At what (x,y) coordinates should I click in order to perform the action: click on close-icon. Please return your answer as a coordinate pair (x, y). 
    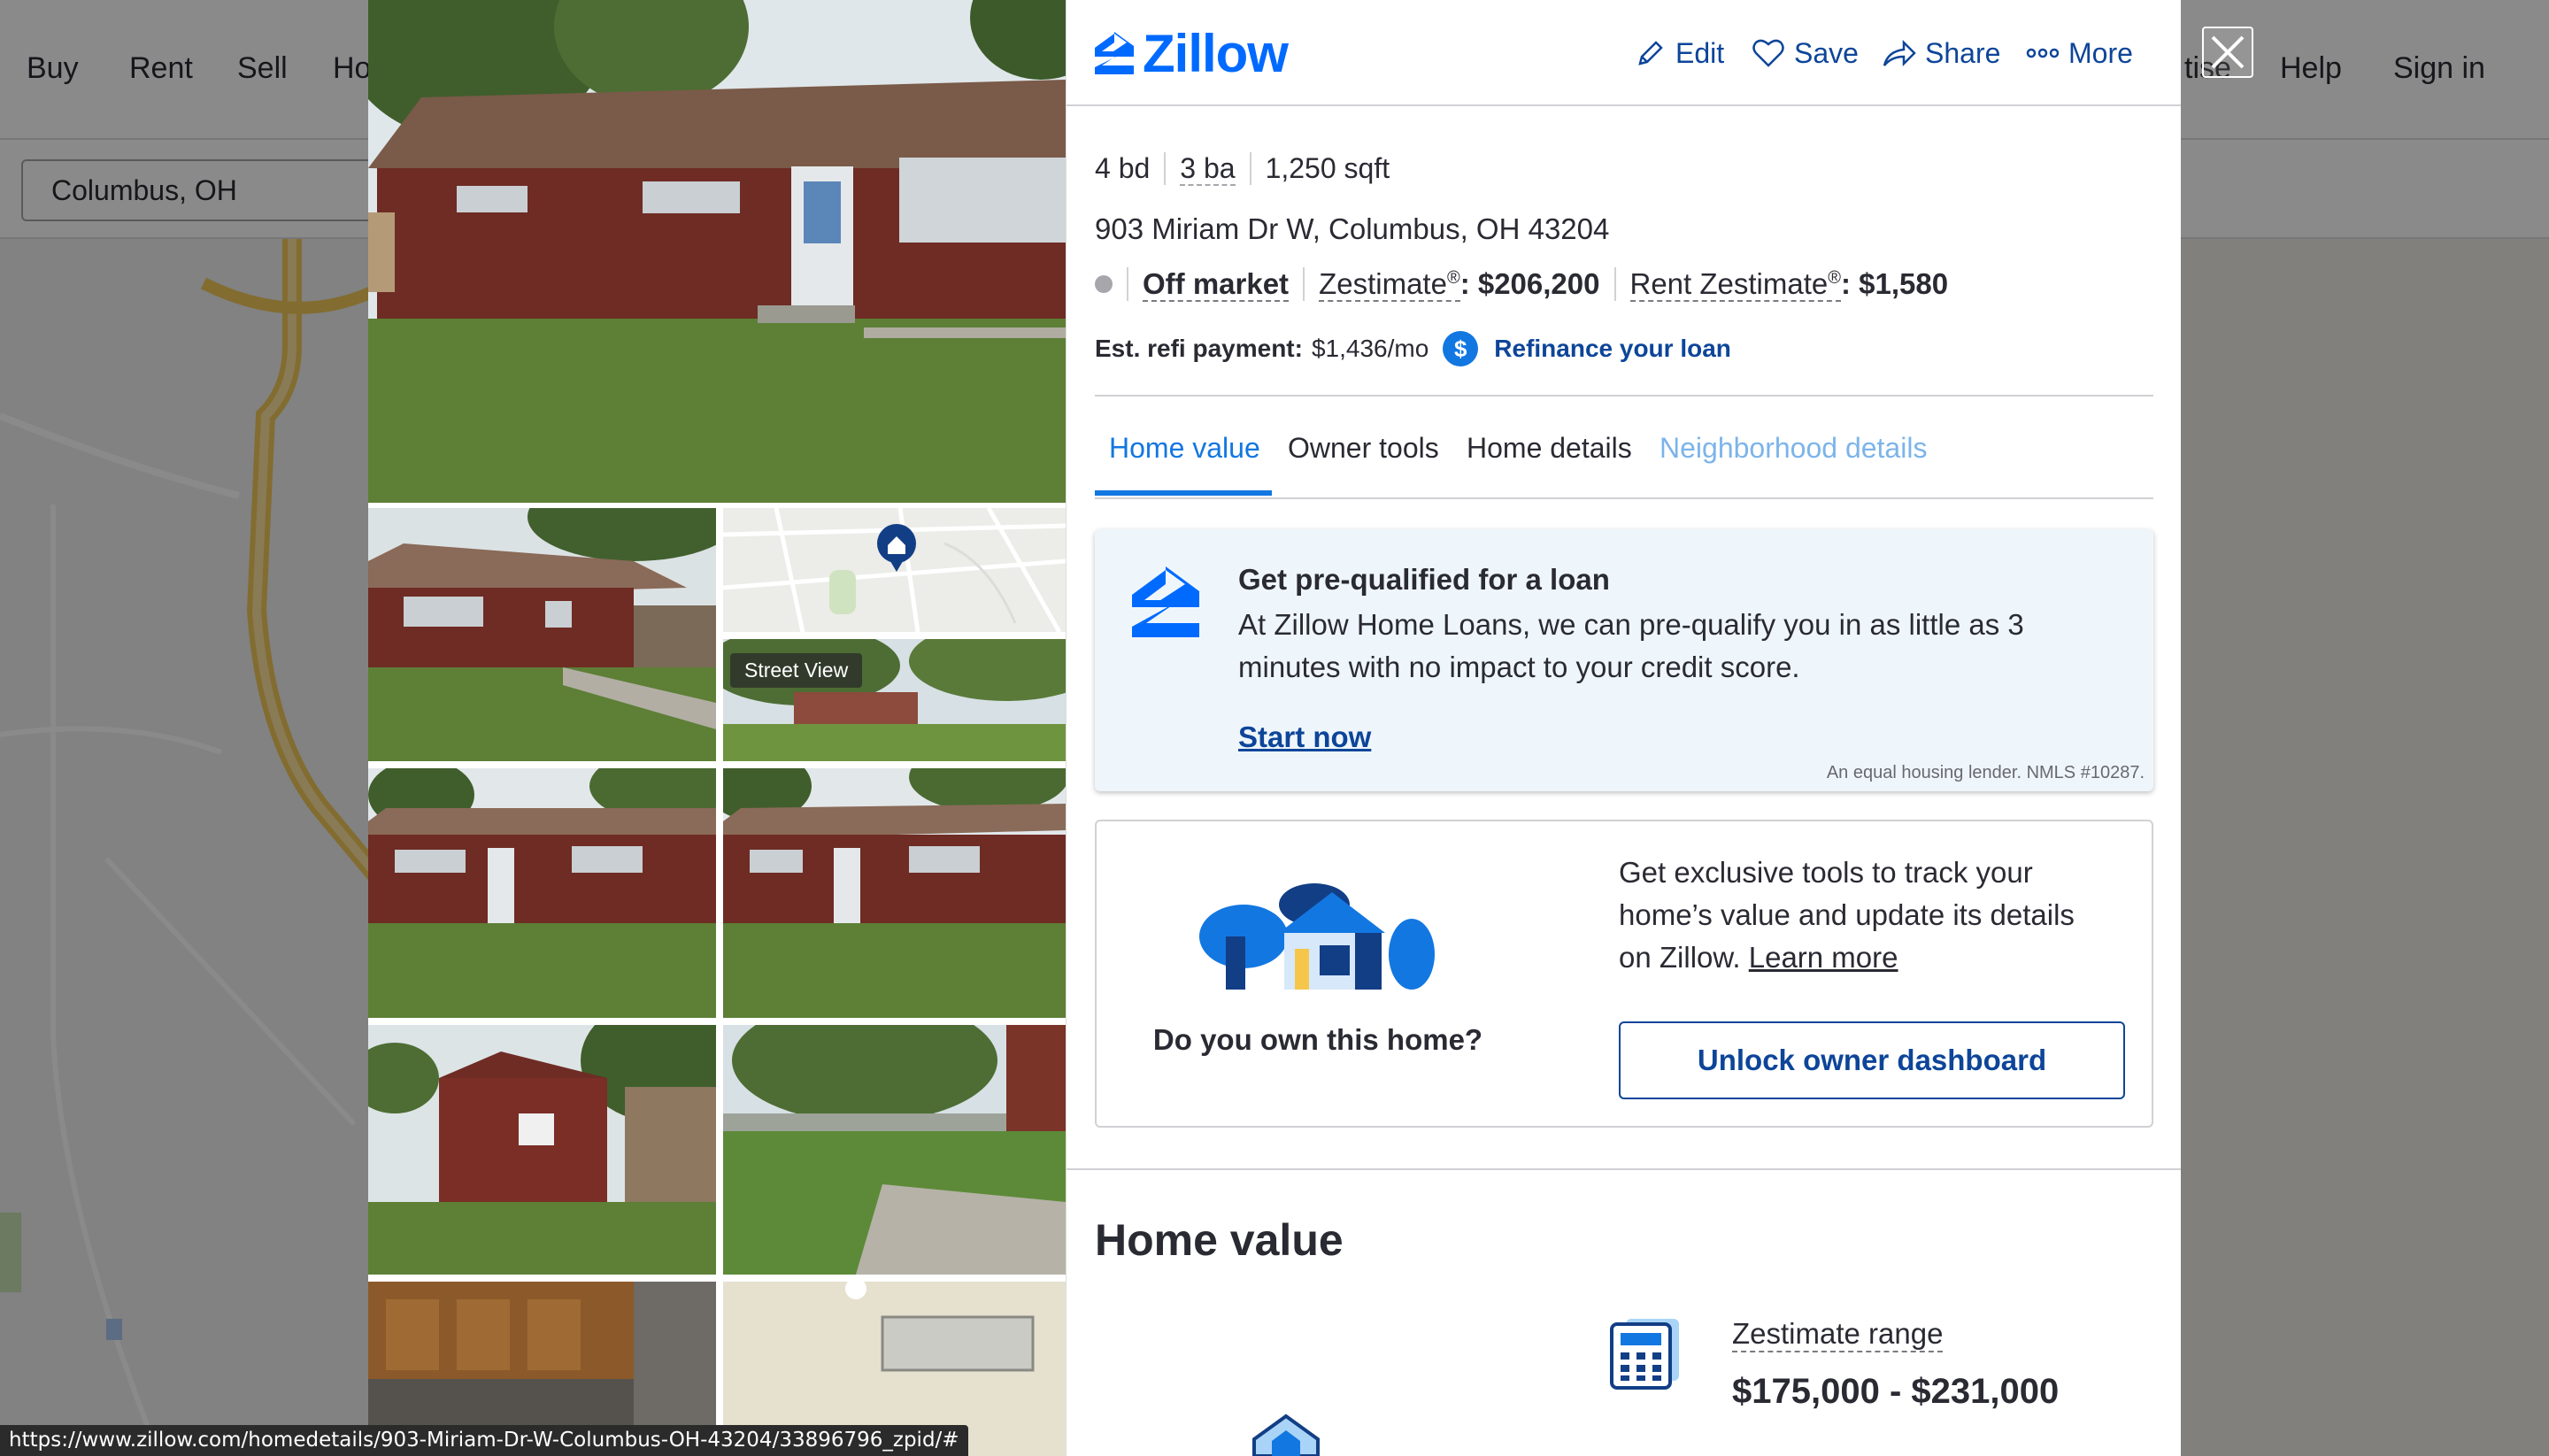
    Looking at the image, I should click on (2228, 52).